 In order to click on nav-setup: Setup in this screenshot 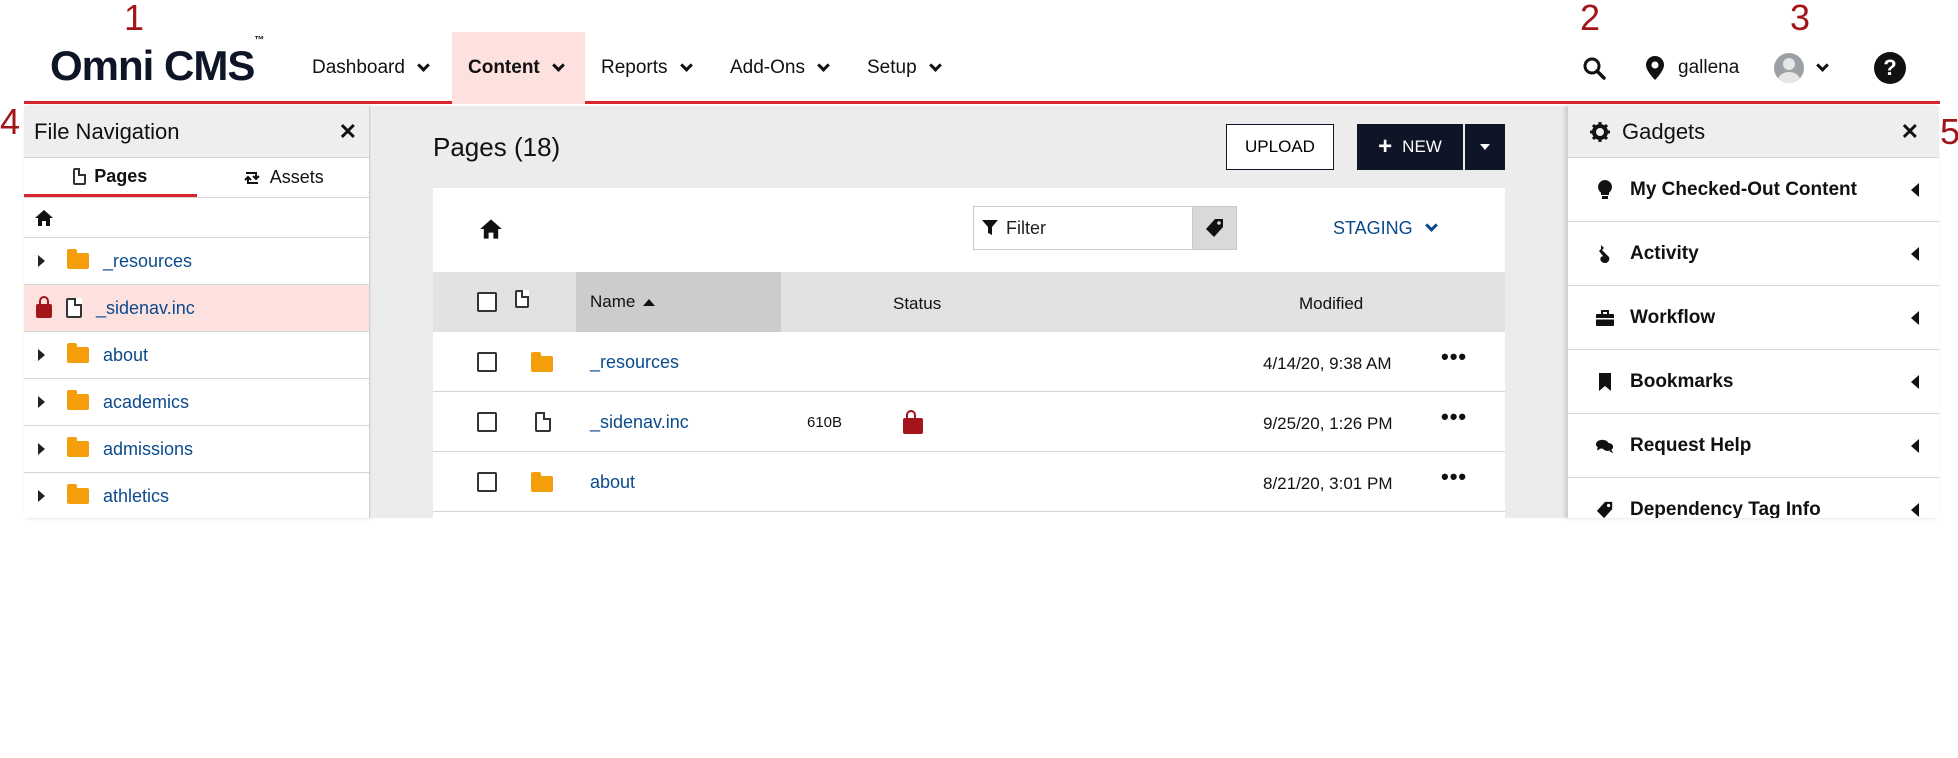, I will do `click(903, 68)`.